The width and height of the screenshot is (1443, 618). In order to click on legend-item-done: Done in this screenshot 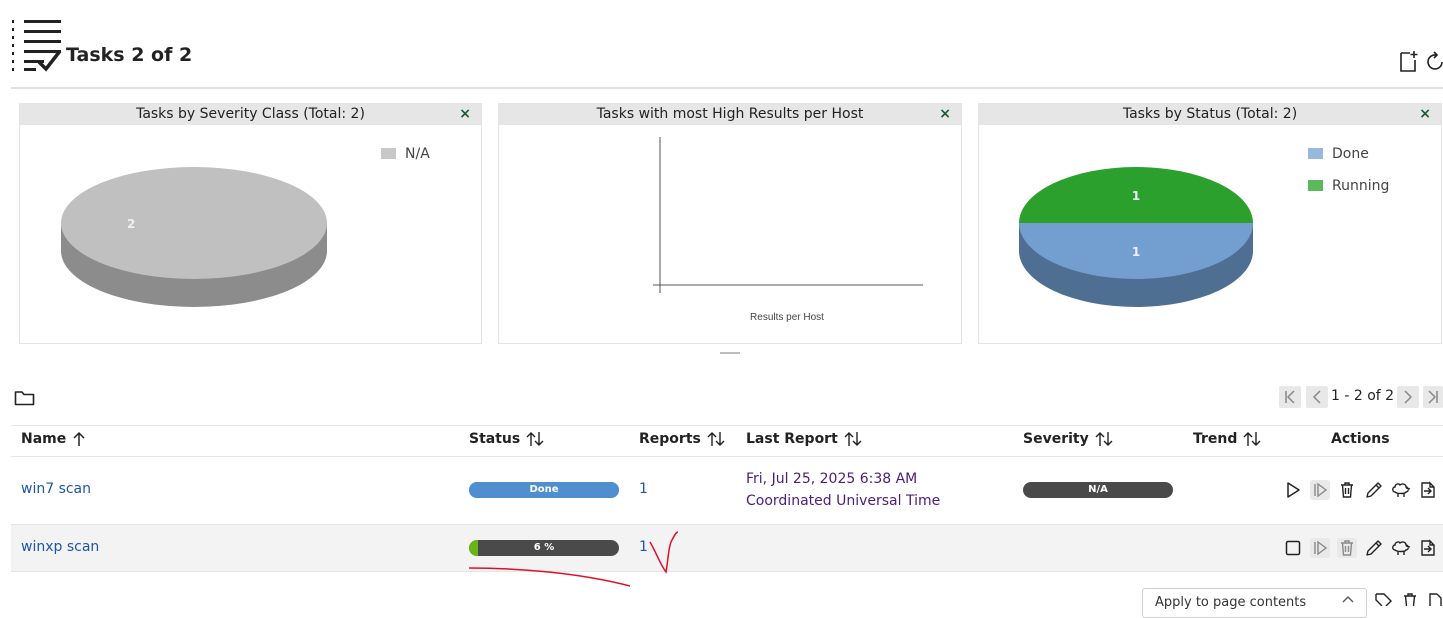, I will do `click(1338, 154)`.